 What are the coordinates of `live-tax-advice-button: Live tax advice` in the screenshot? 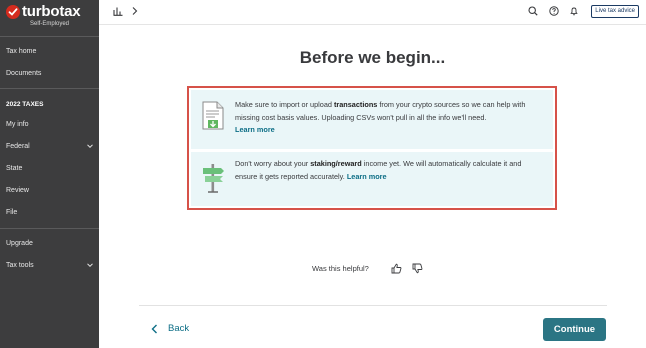 It's located at (615, 11).